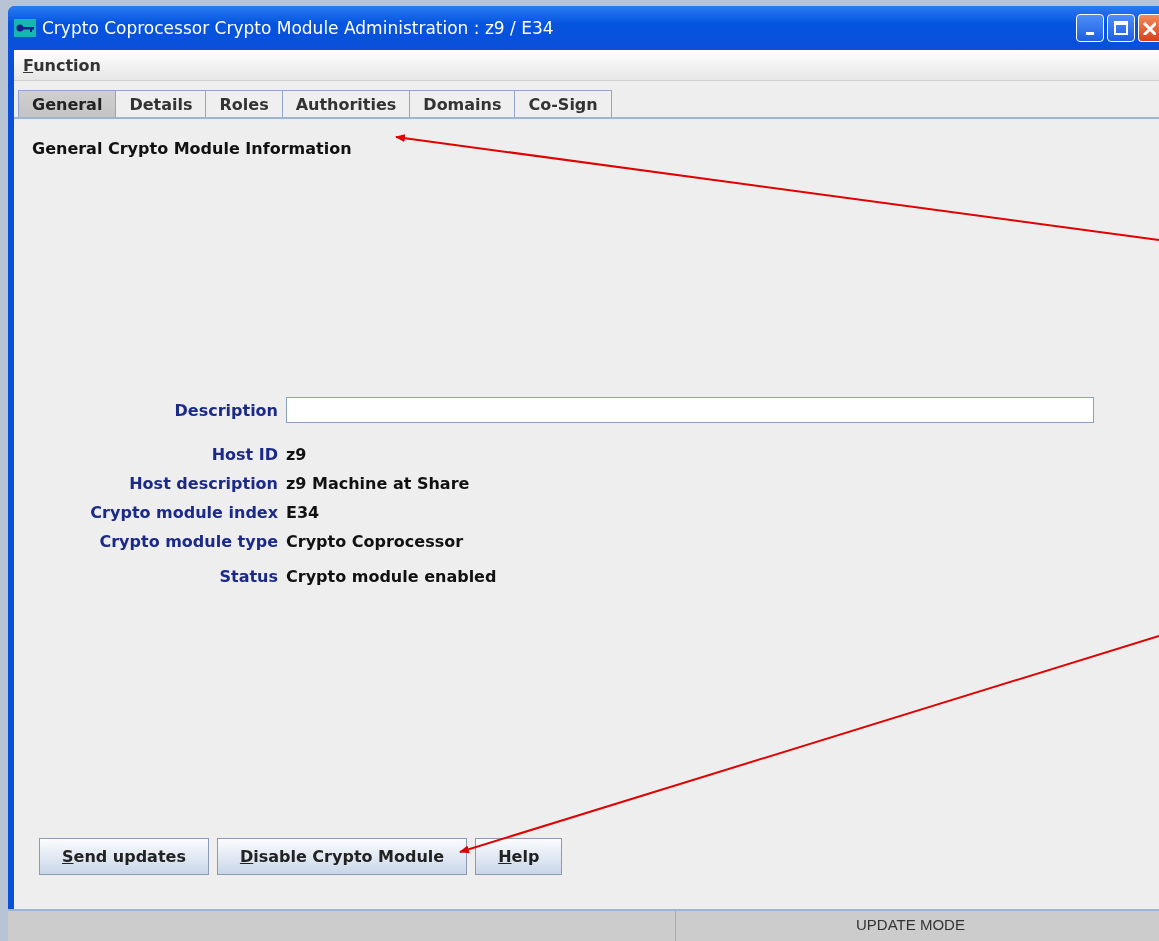 The width and height of the screenshot is (1159, 941). Describe the element at coordinates (298, 28) in the screenshot. I see `window-title: Crypto Coprocessor Crypto Module Administration : z9 / E34` at that location.